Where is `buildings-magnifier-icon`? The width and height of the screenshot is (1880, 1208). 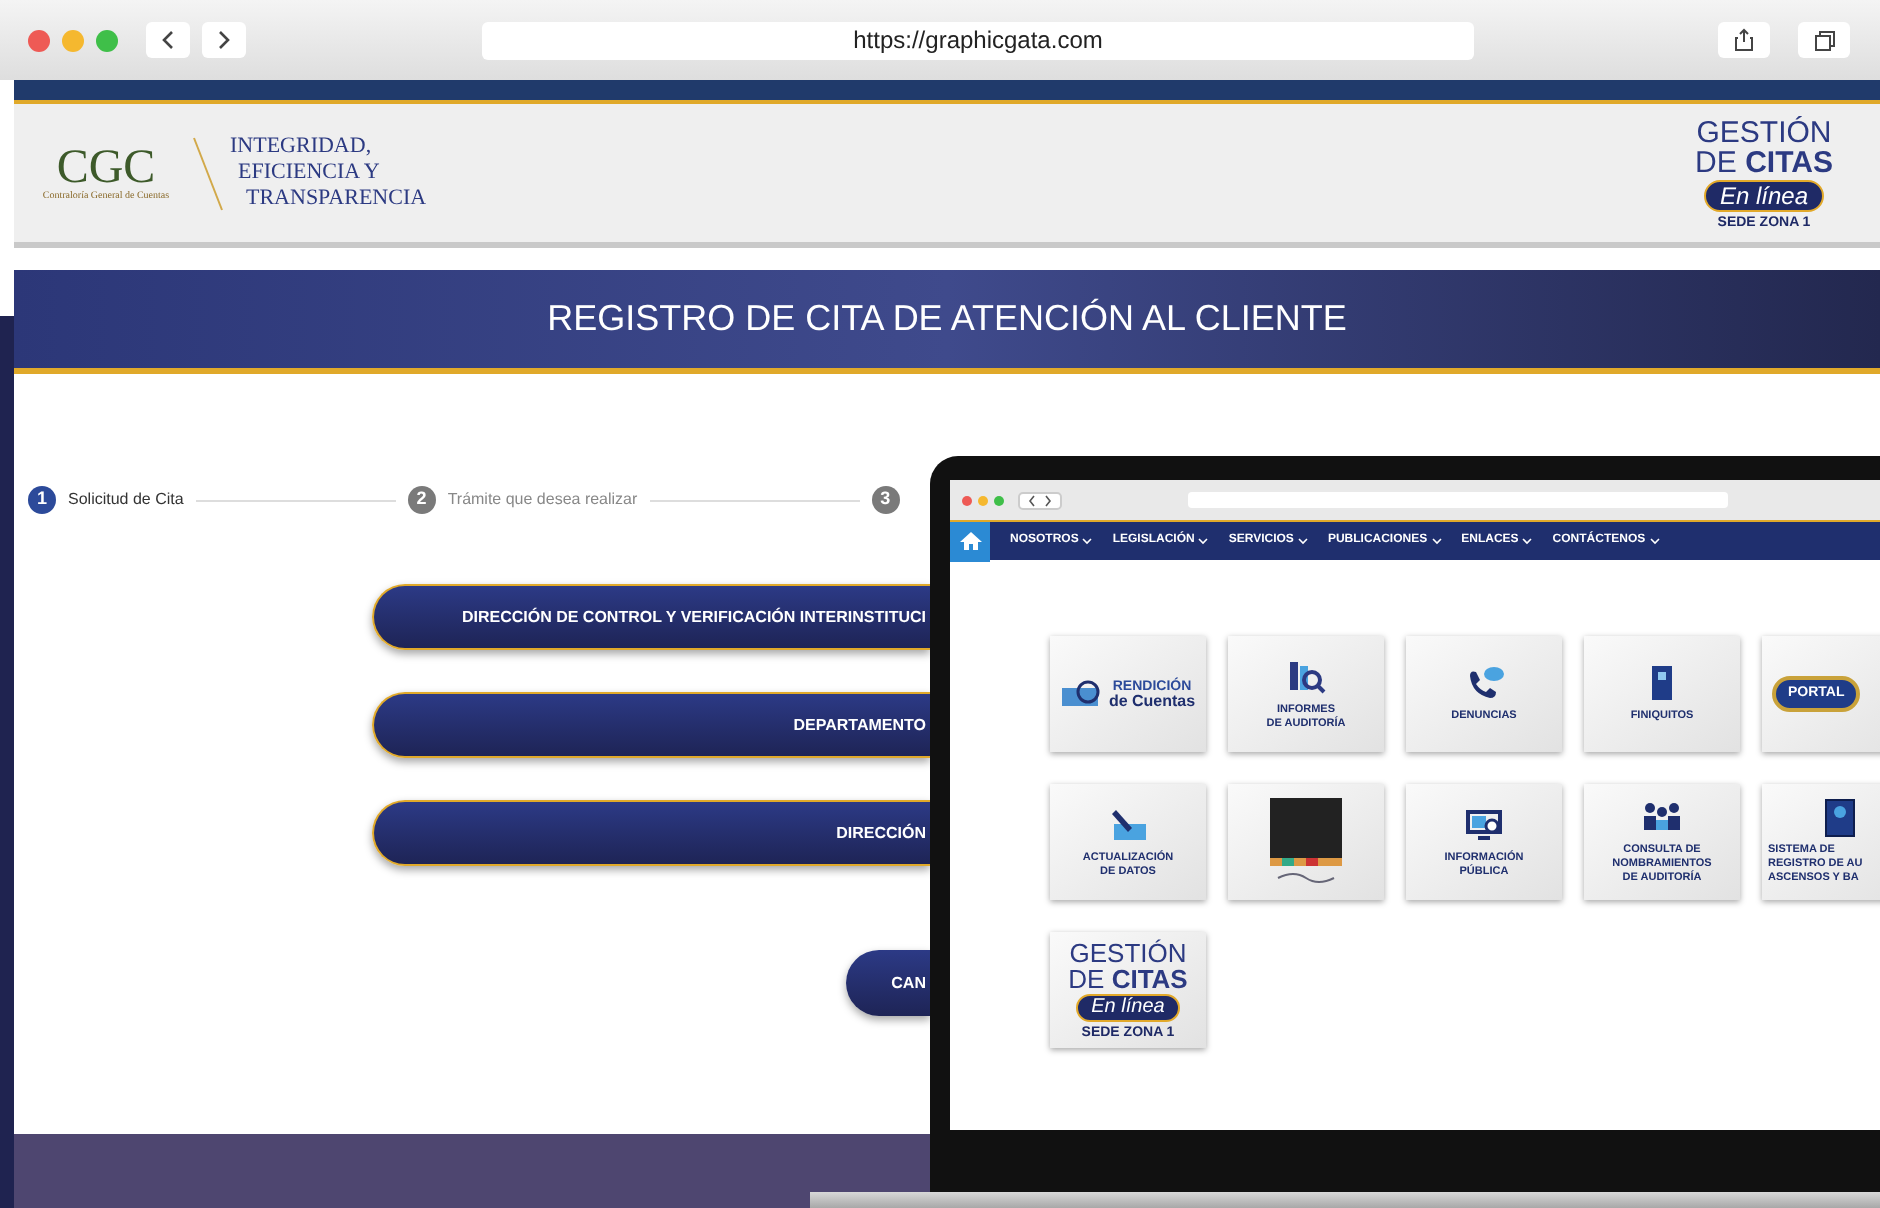
buildings-magnifier-icon is located at coordinates (1082, 694).